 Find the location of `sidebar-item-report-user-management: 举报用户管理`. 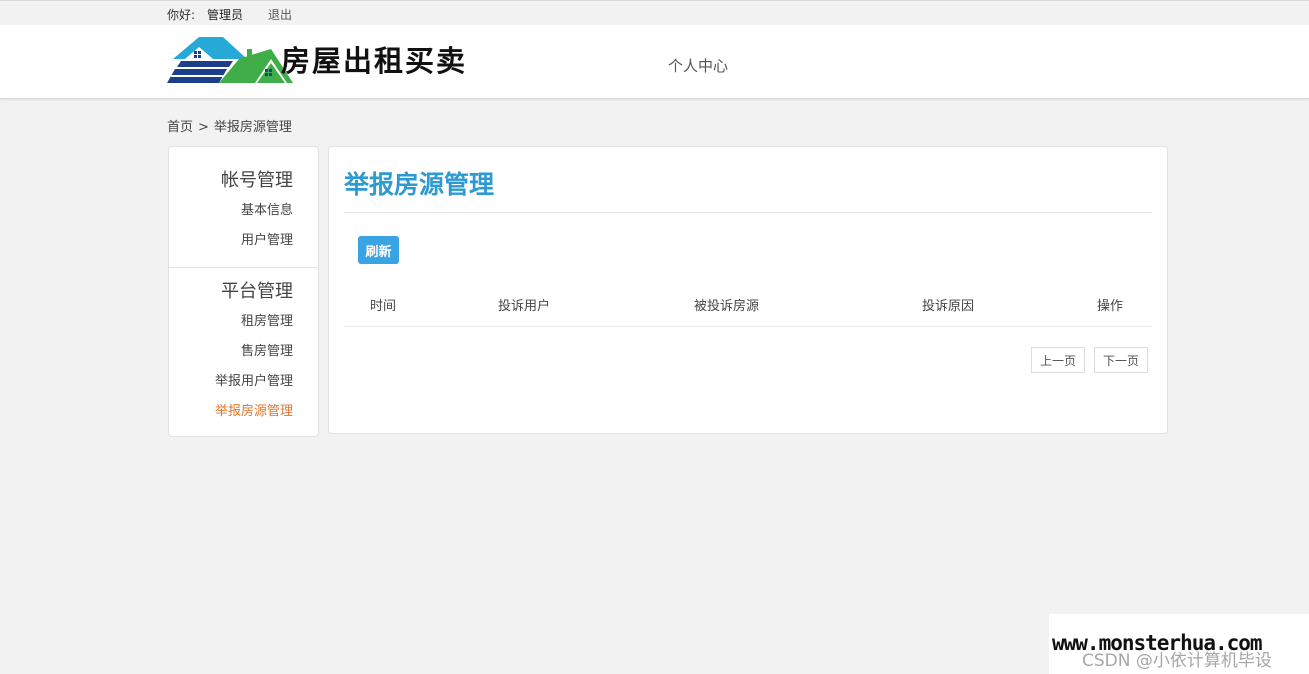

sidebar-item-report-user-management: 举报用户管理 is located at coordinates (254, 379).